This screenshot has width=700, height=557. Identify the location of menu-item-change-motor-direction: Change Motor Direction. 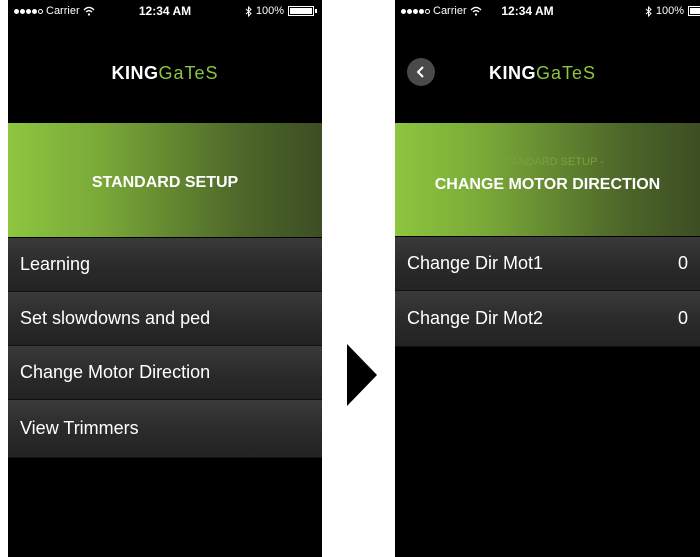
(165, 373).